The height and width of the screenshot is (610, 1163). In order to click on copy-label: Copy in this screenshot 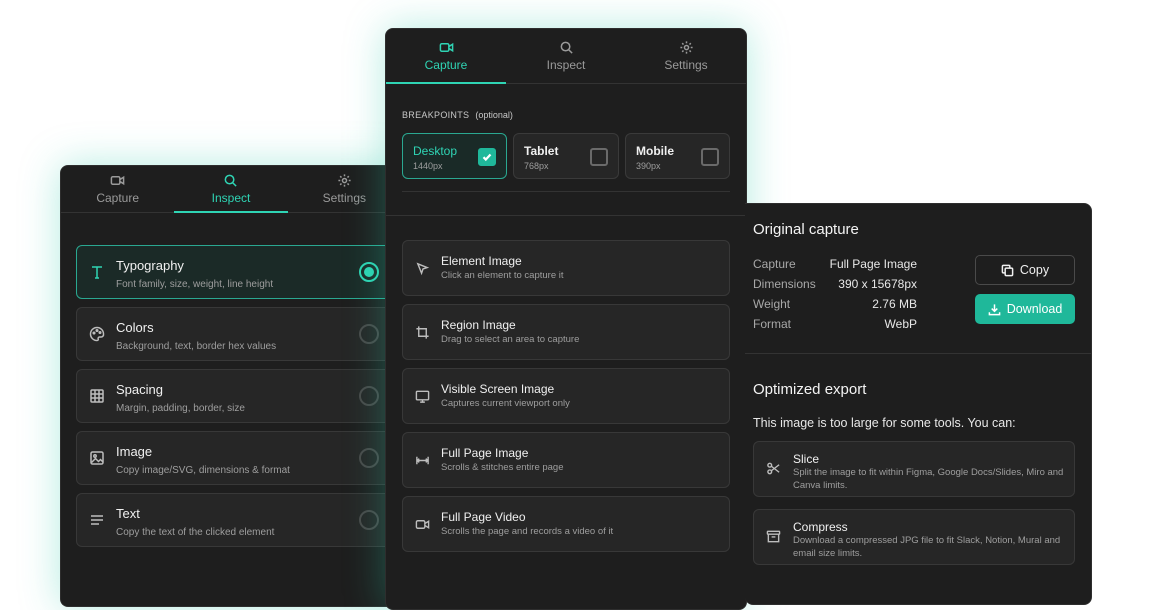, I will do `click(1034, 270)`.